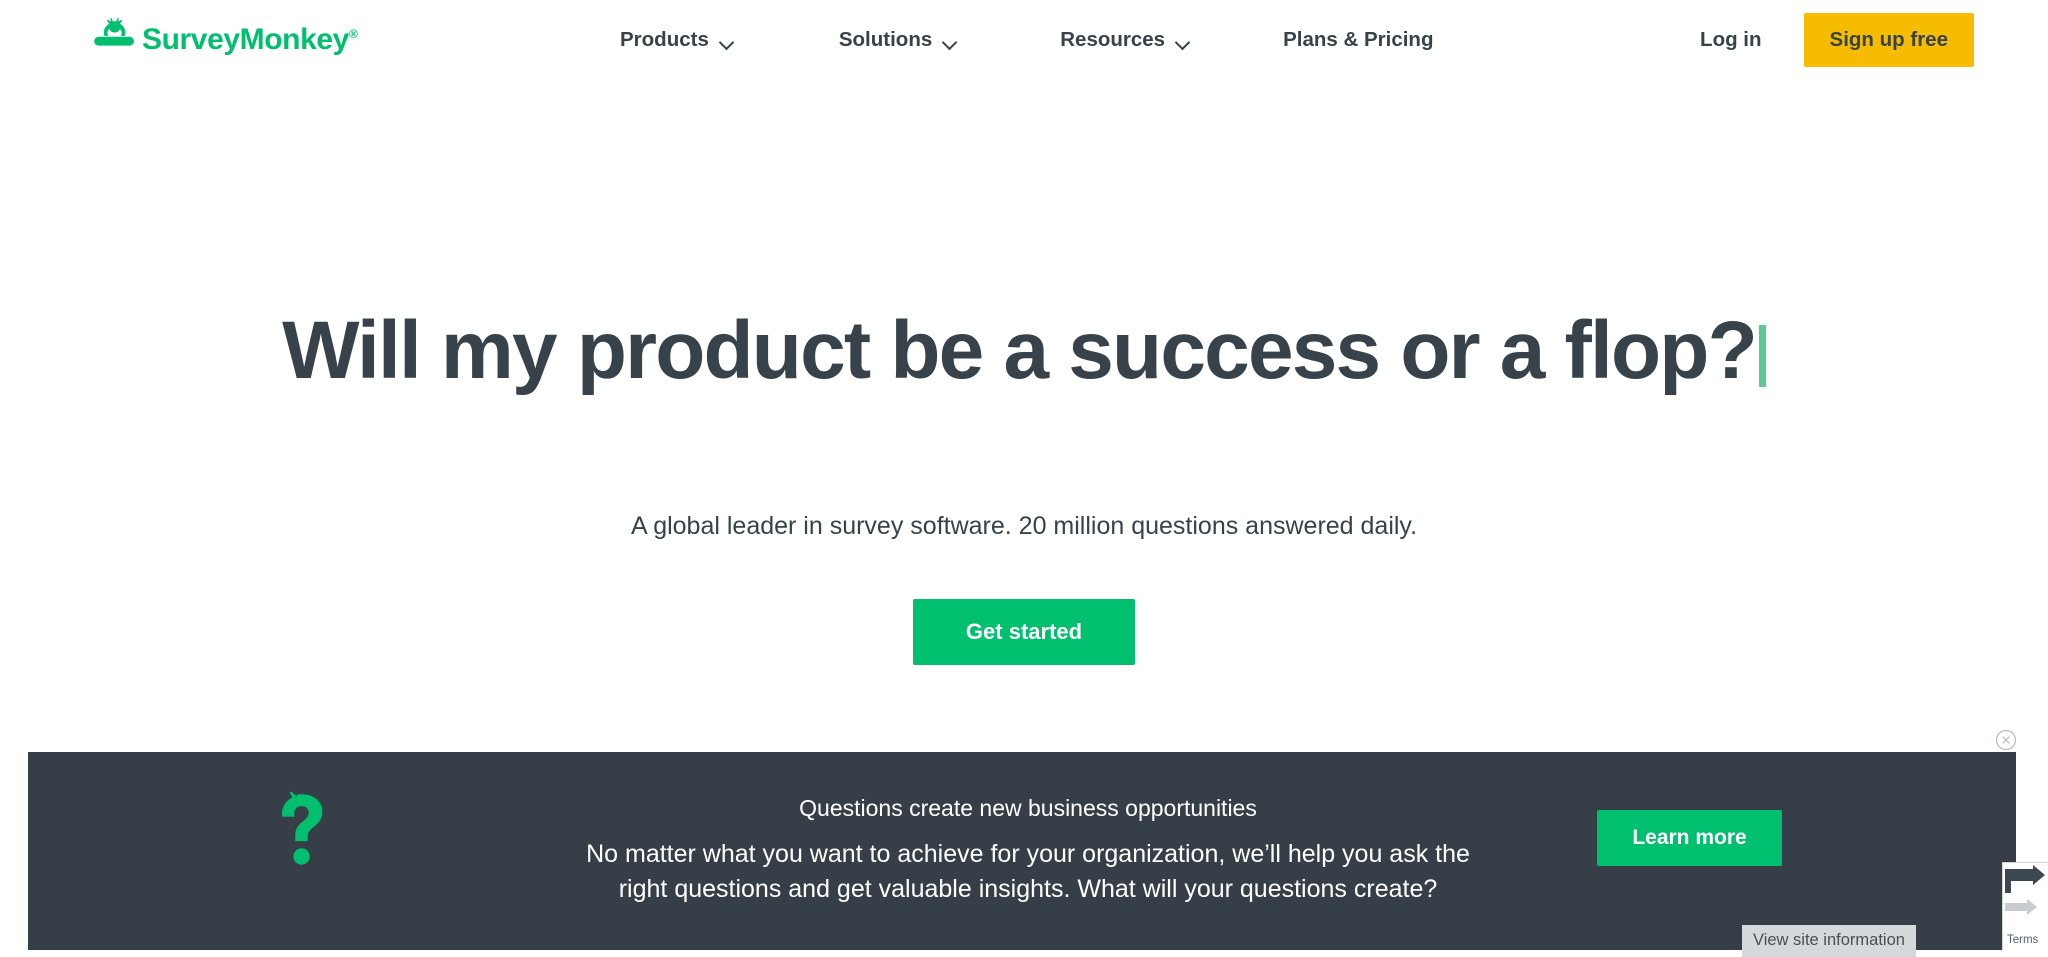 This screenshot has width=2048, height=957. I want to click on nav-item-label: Solutions, so click(885, 39).